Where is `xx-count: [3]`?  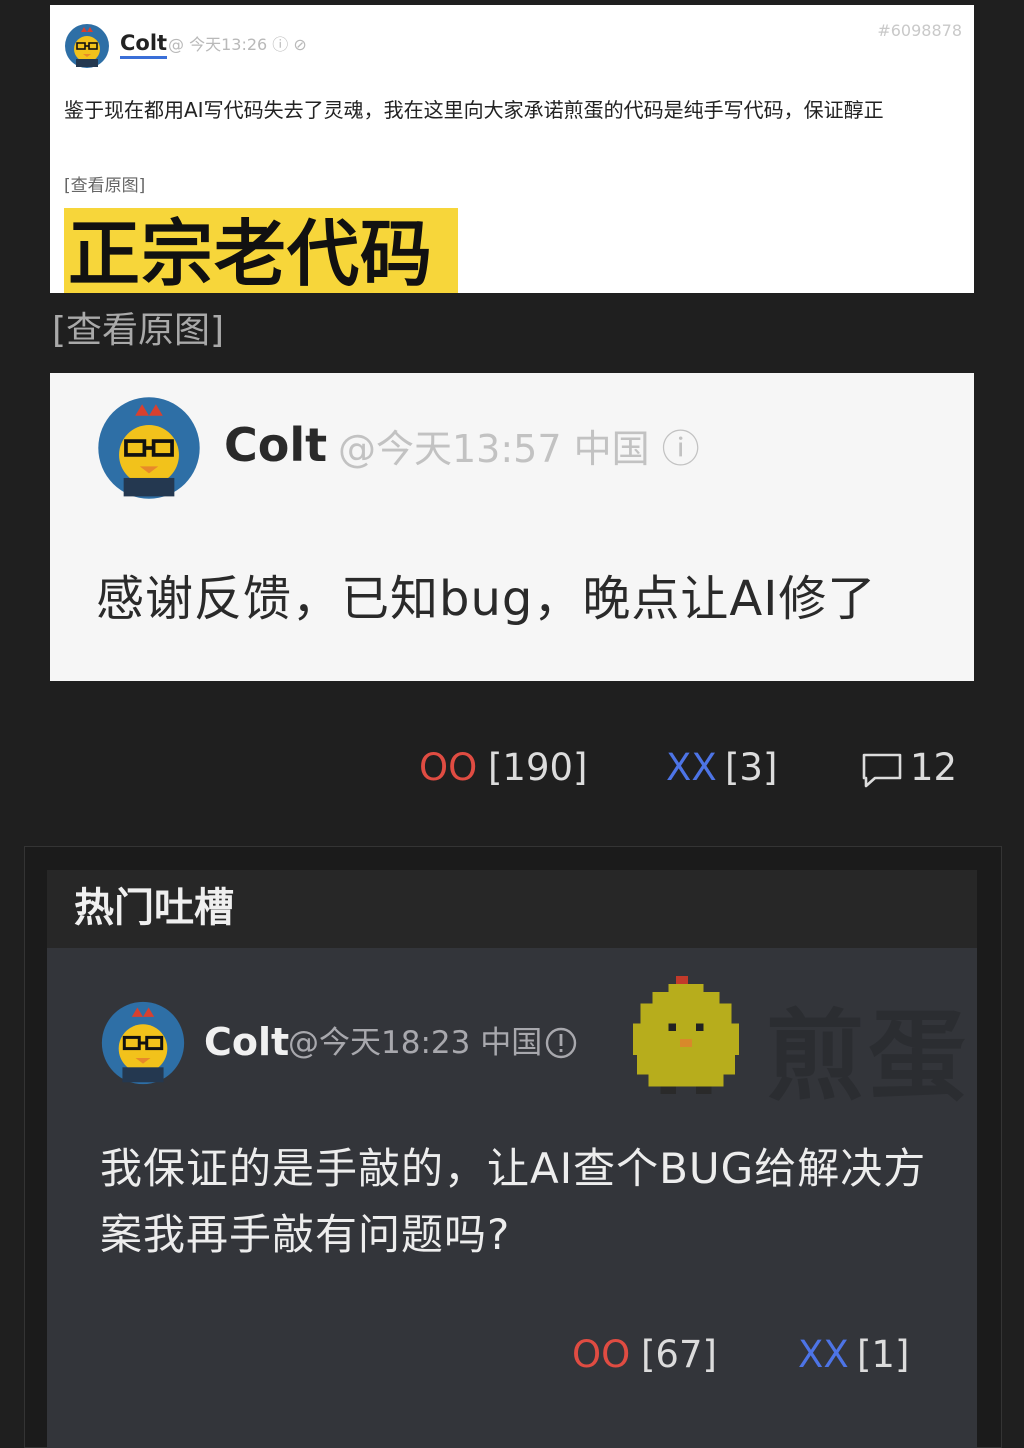
xx-count: [3] is located at coordinates (751, 767).